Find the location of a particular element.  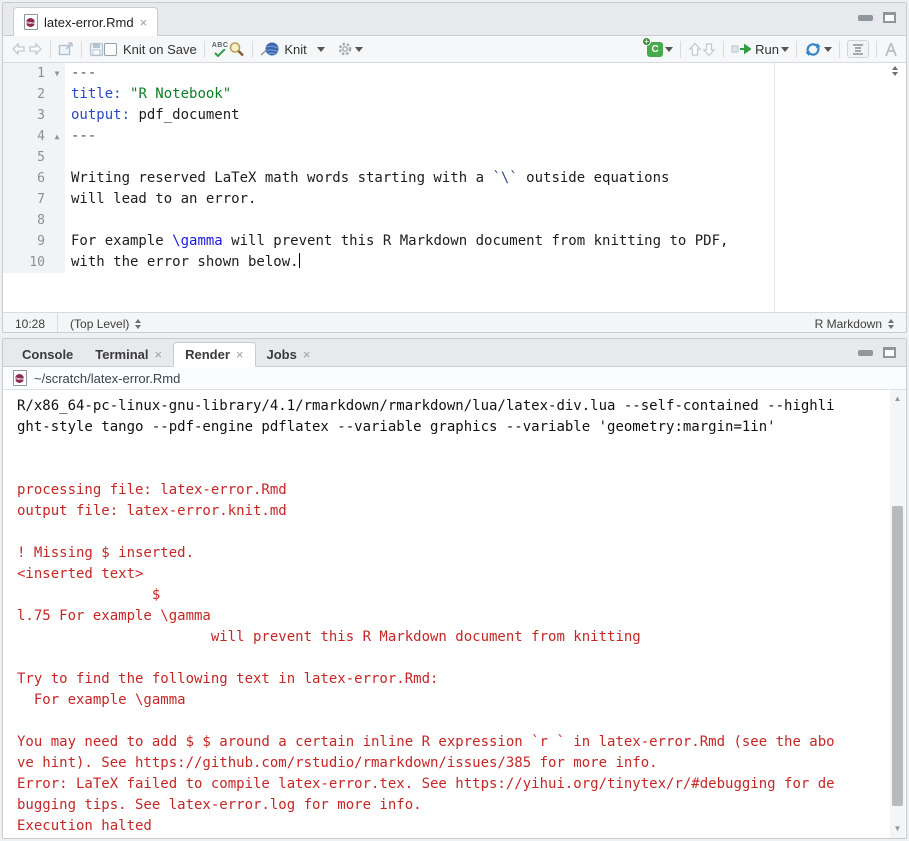

run-dropdown-icon is located at coordinates (785, 49).